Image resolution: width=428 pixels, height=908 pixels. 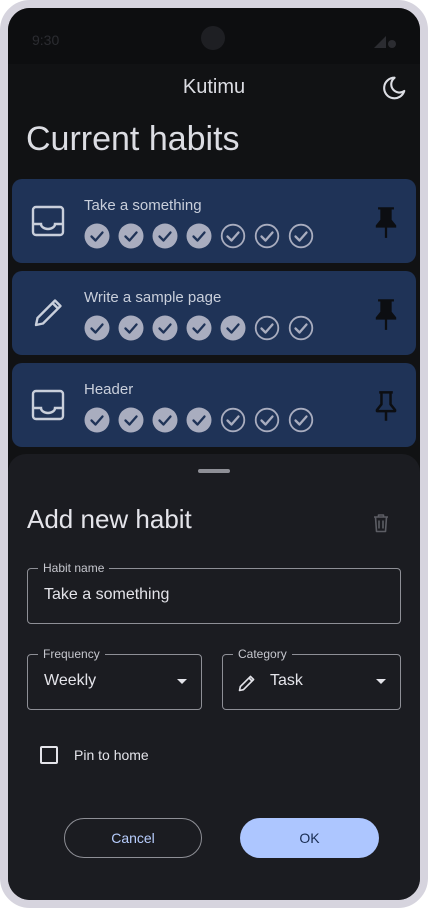 What do you see at coordinates (214, 471) in the screenshot?
I see `drag-handle` at bounding box center [214, 471].